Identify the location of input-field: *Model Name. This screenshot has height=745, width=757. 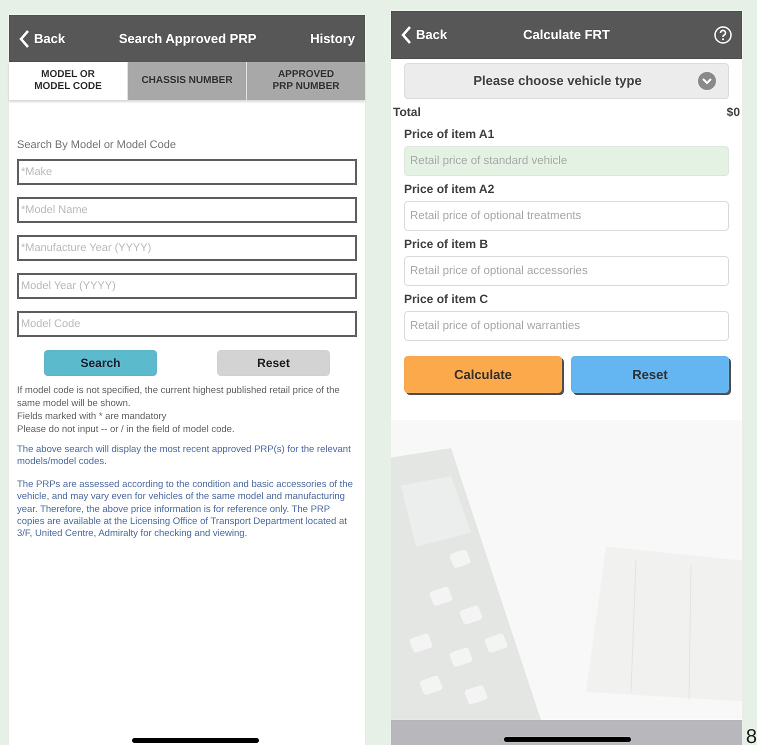
(187, 209).